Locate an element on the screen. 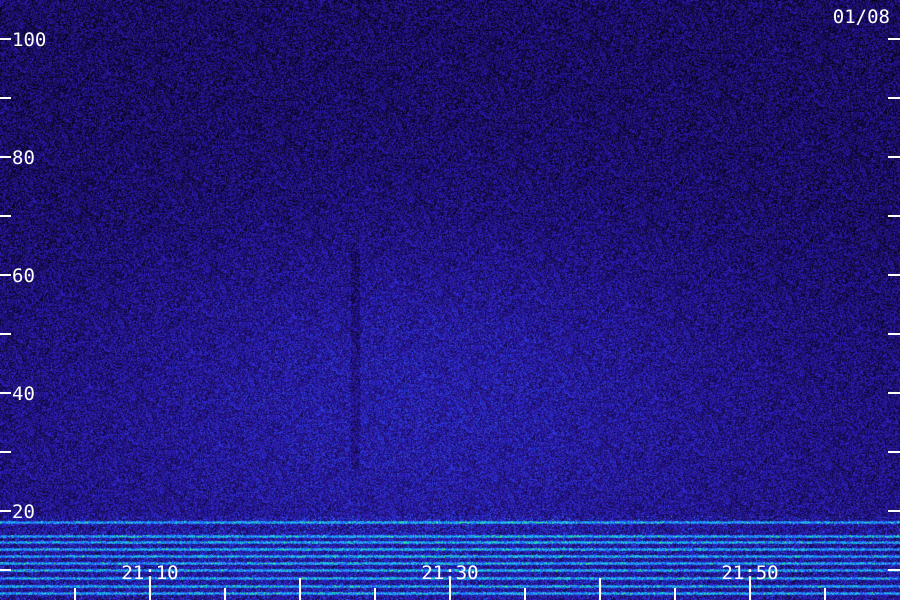 This screenshot has height=600, width=900. x-axis-ticks: 21:10 21:30 21:50 is located at coordinates (450, 581).